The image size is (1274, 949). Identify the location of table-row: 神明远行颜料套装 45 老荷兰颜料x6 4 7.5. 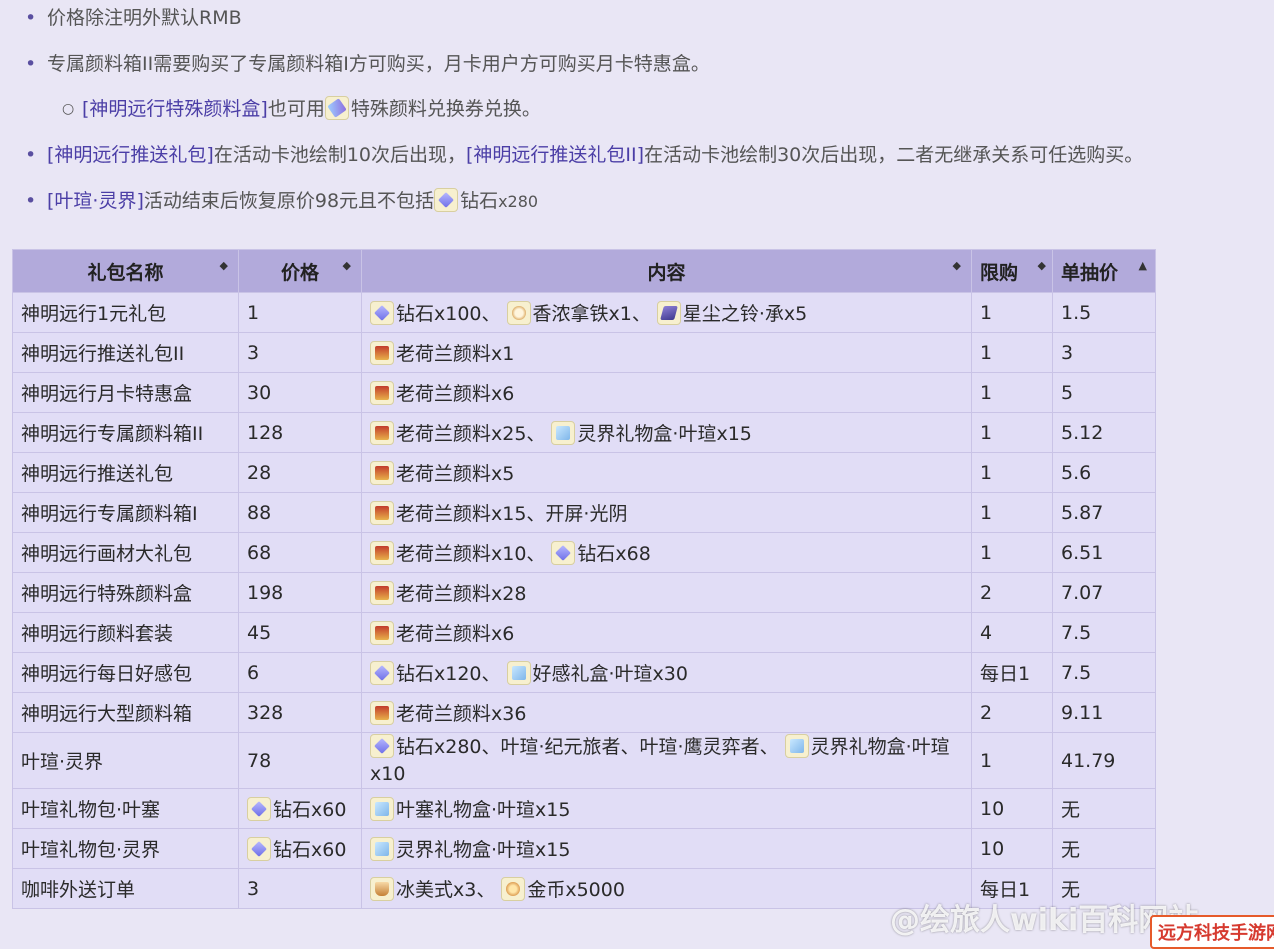
(584, 632).